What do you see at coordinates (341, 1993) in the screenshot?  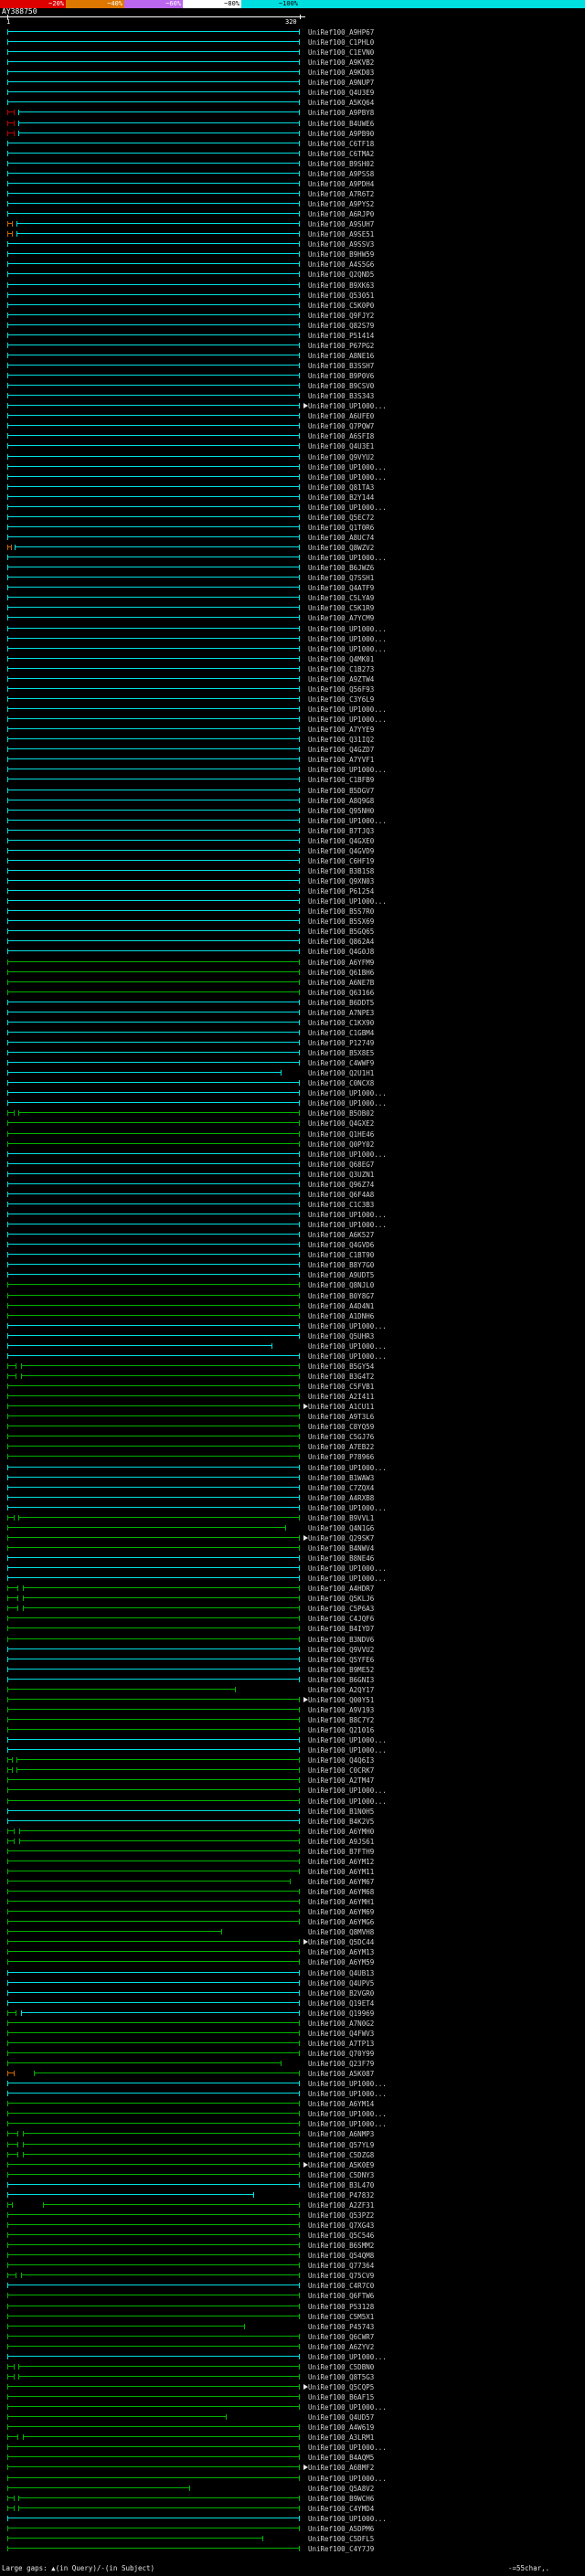 I see `hit-label: UniRef100_B2VGR0` at bounding box center [341, 1993].